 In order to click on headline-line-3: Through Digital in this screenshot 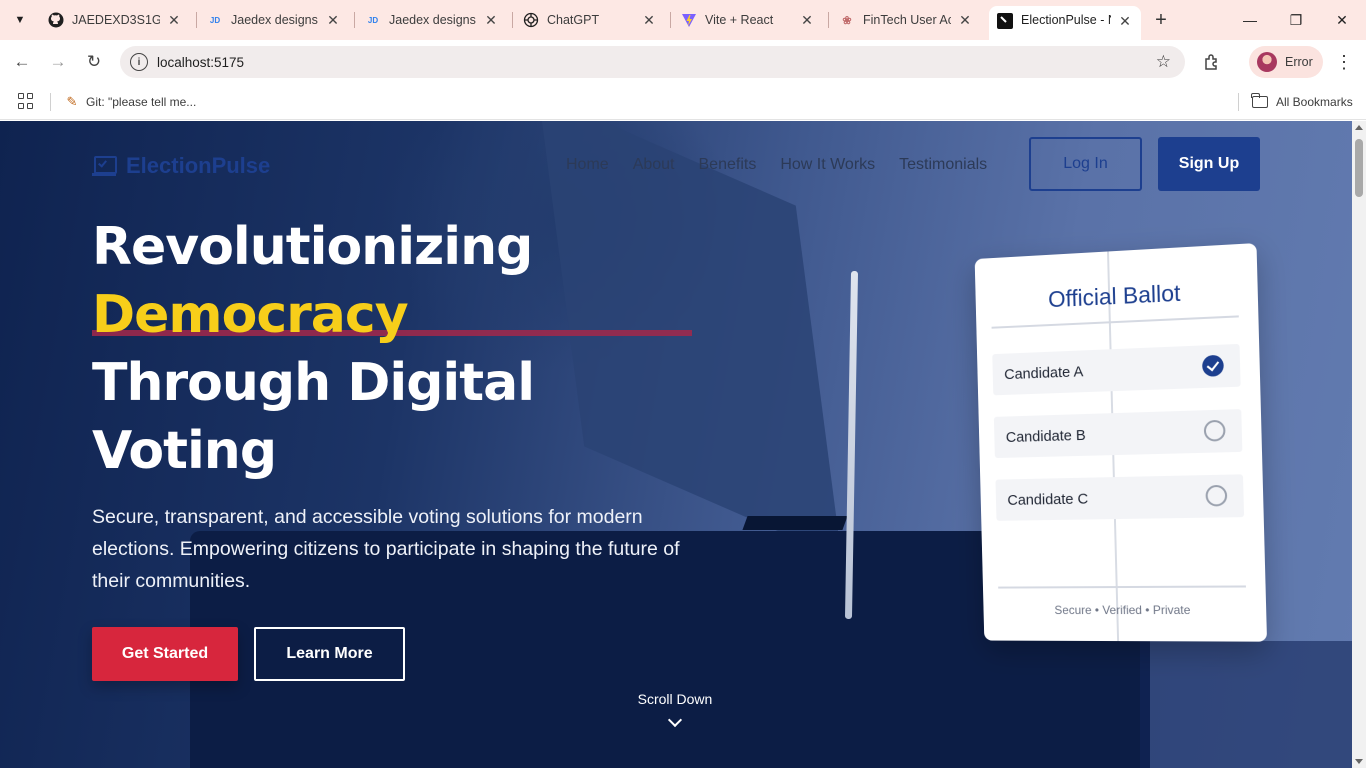, I will do `click(313, 383)`.